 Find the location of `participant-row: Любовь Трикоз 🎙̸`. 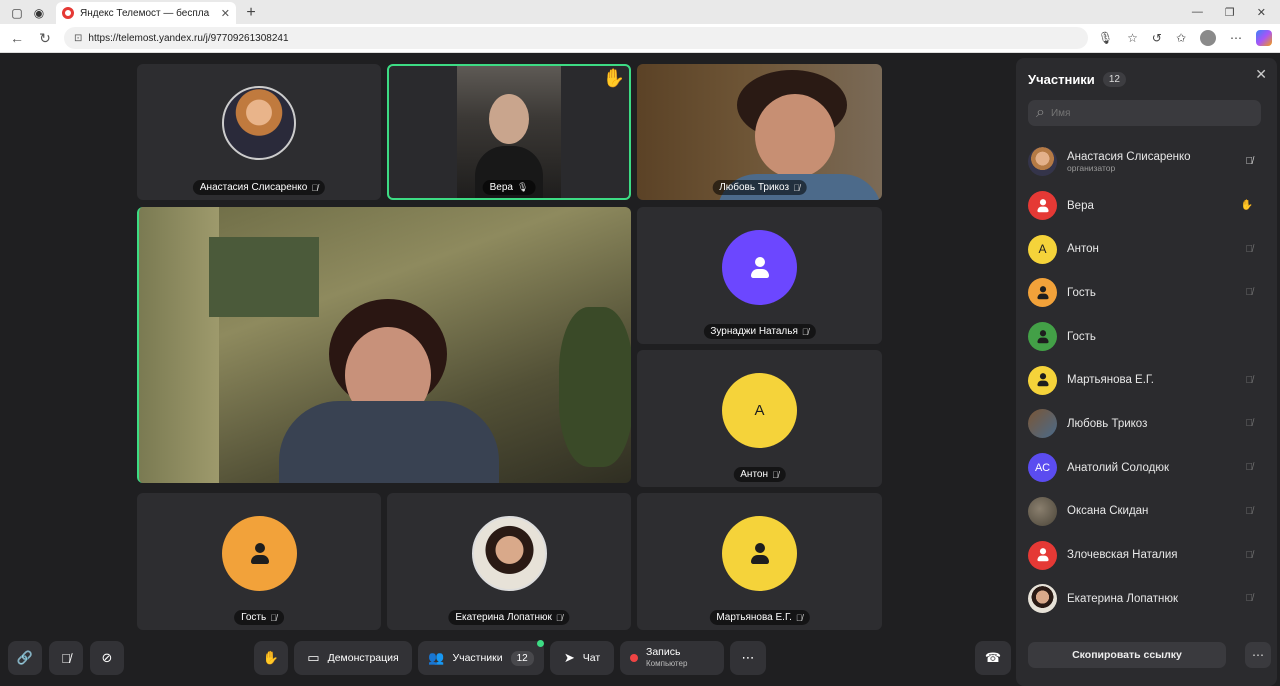

participant-row: Любовь Трикоз 🎙̸ is located at coordinates (1144, 424).